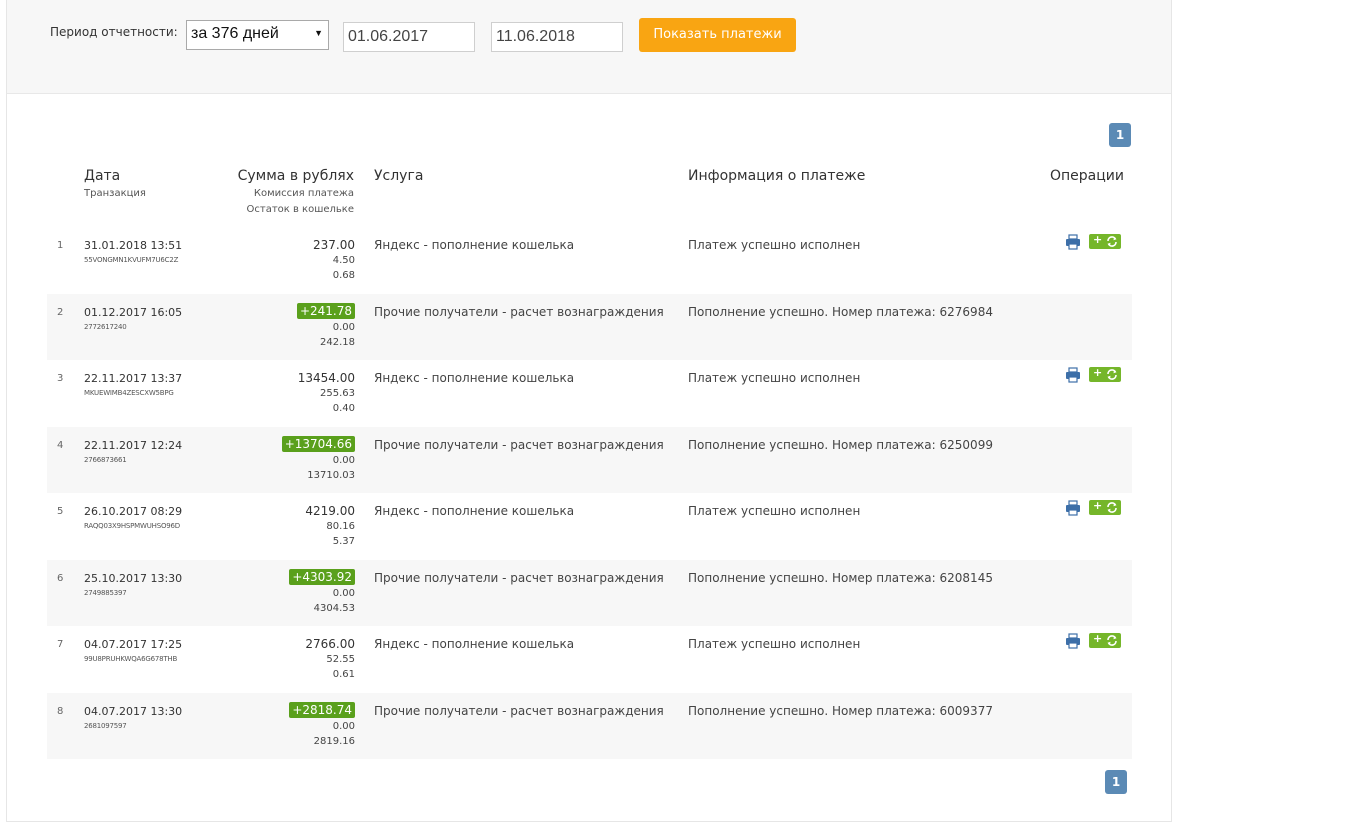  I want to click on row-balance: 0.40, so click(343, 408).